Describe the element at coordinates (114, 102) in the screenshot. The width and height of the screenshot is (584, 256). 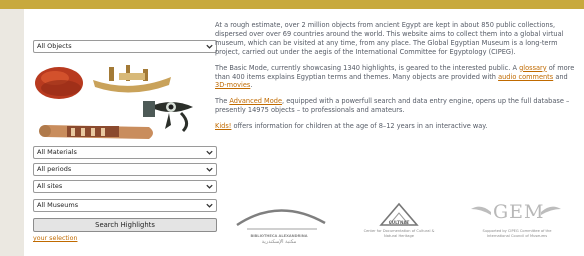
I see `egyptian-objects-image` at that location.